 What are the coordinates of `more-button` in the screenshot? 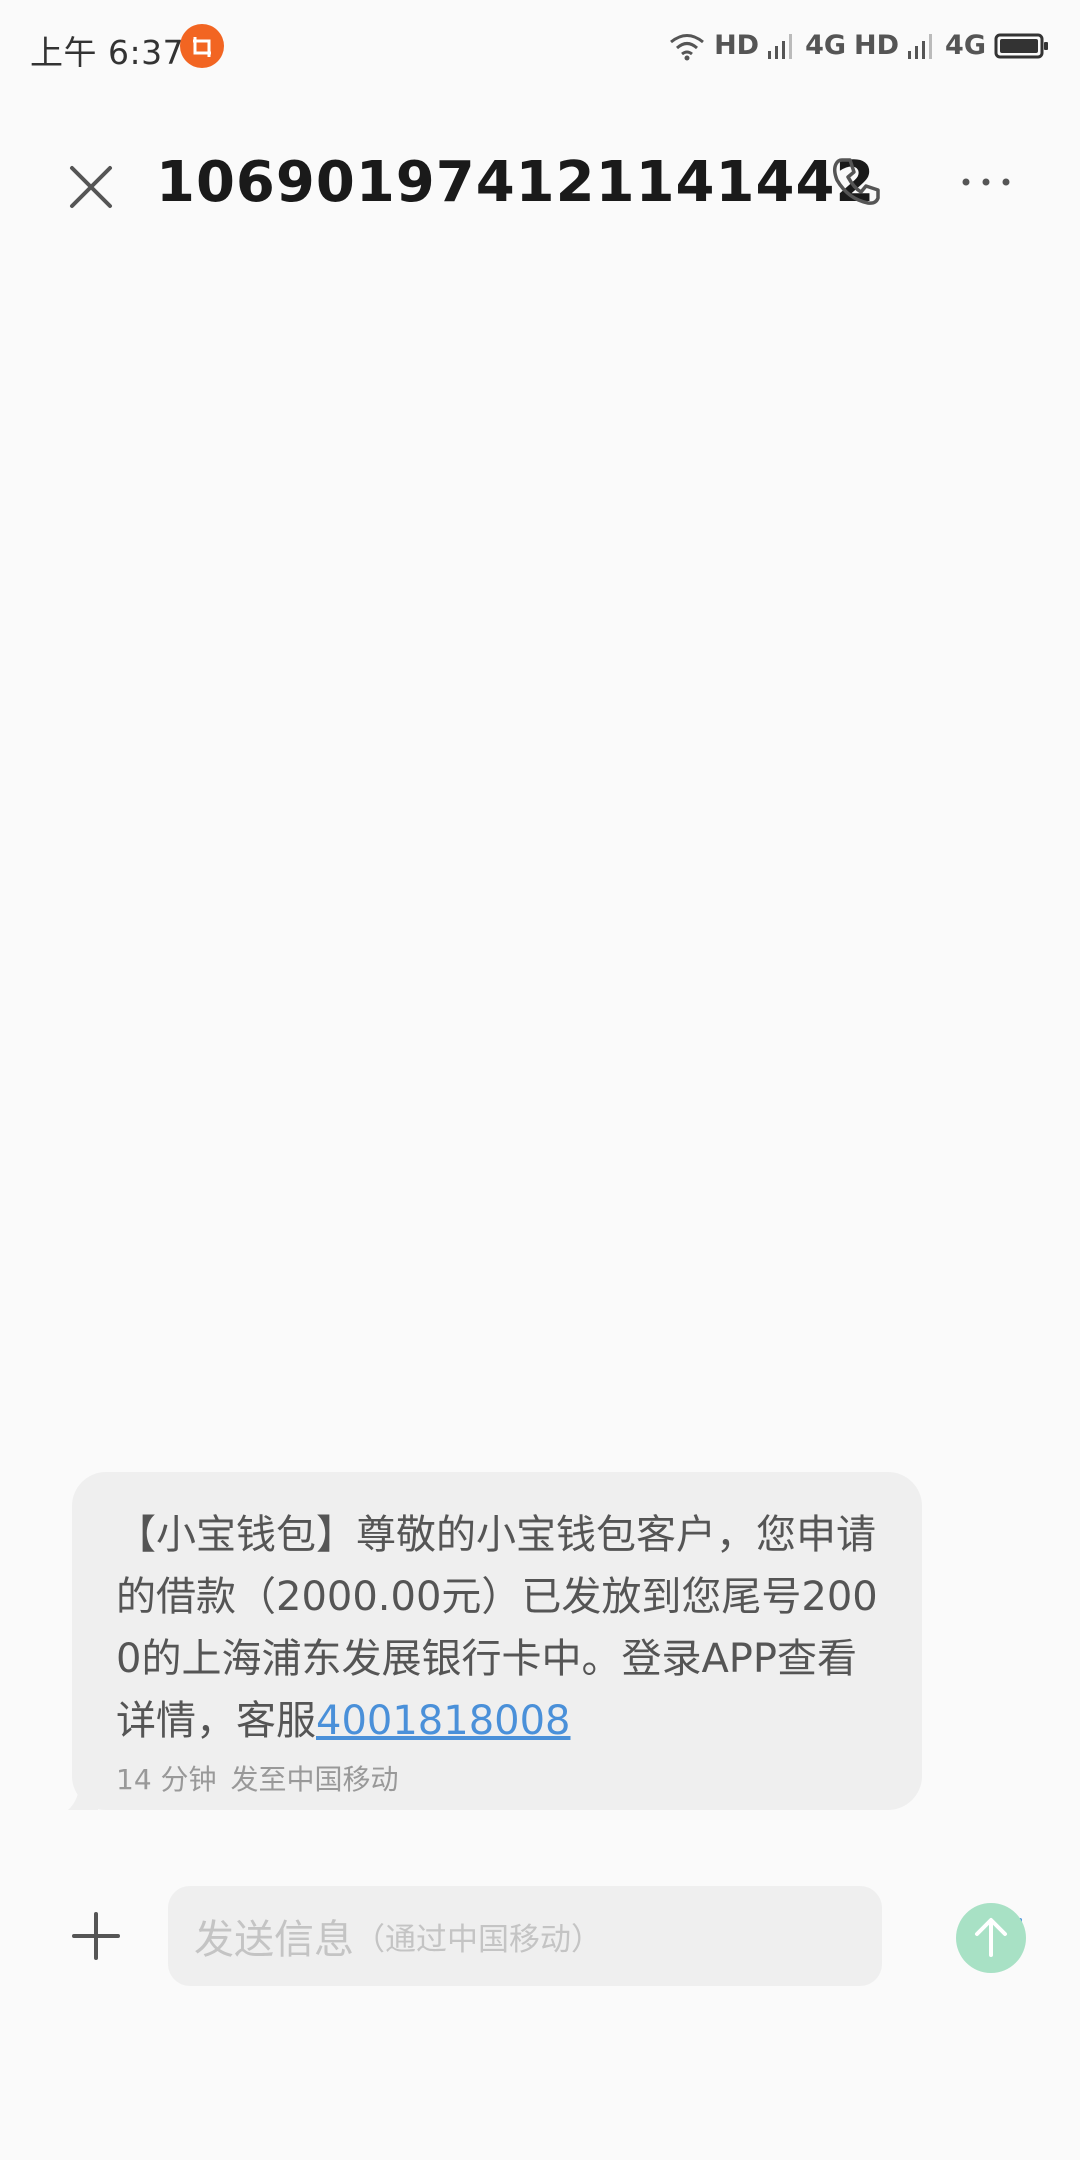 It's located at (988, 181).